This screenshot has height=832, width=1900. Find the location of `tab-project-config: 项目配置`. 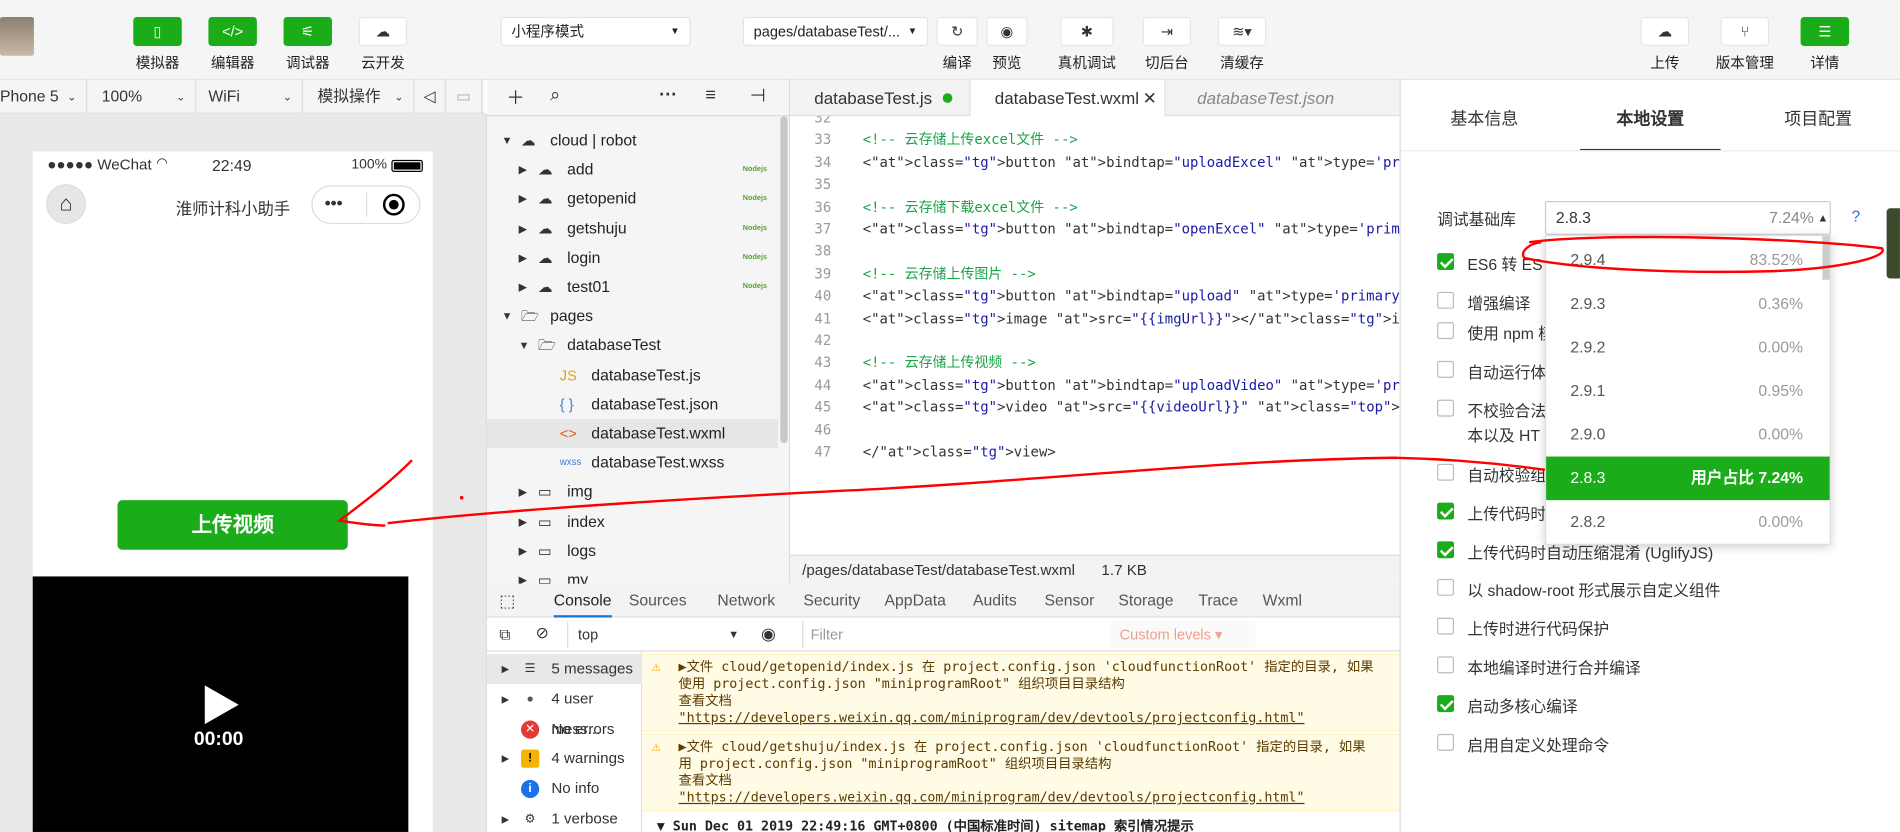

tab-project-config: 项目配置 is located at coordinates (1817, 115).